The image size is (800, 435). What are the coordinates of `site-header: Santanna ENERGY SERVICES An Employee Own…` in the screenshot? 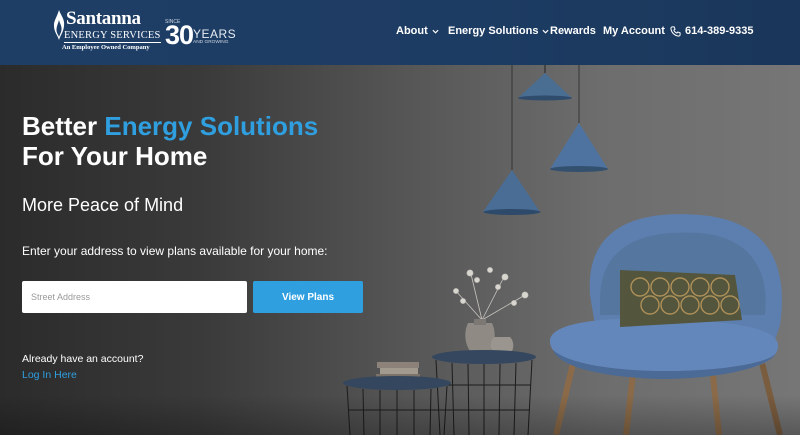 It's located at (400, 32).